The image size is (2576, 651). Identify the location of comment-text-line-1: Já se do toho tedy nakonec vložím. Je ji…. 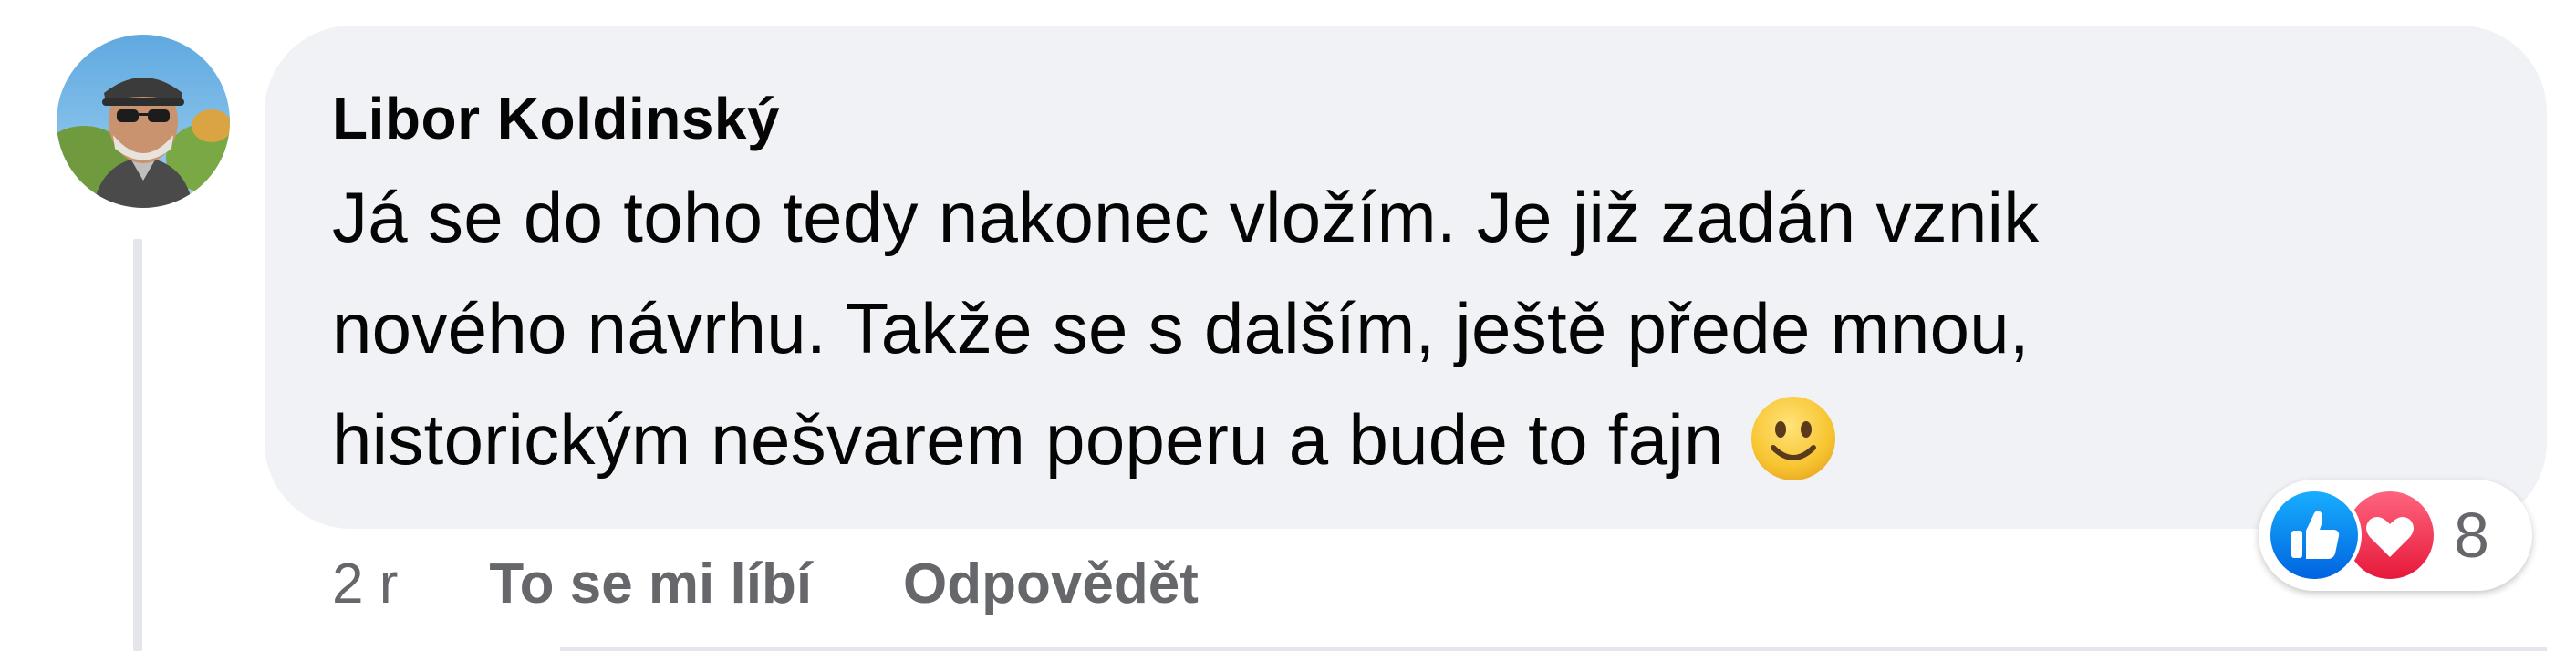
(1186, 217).